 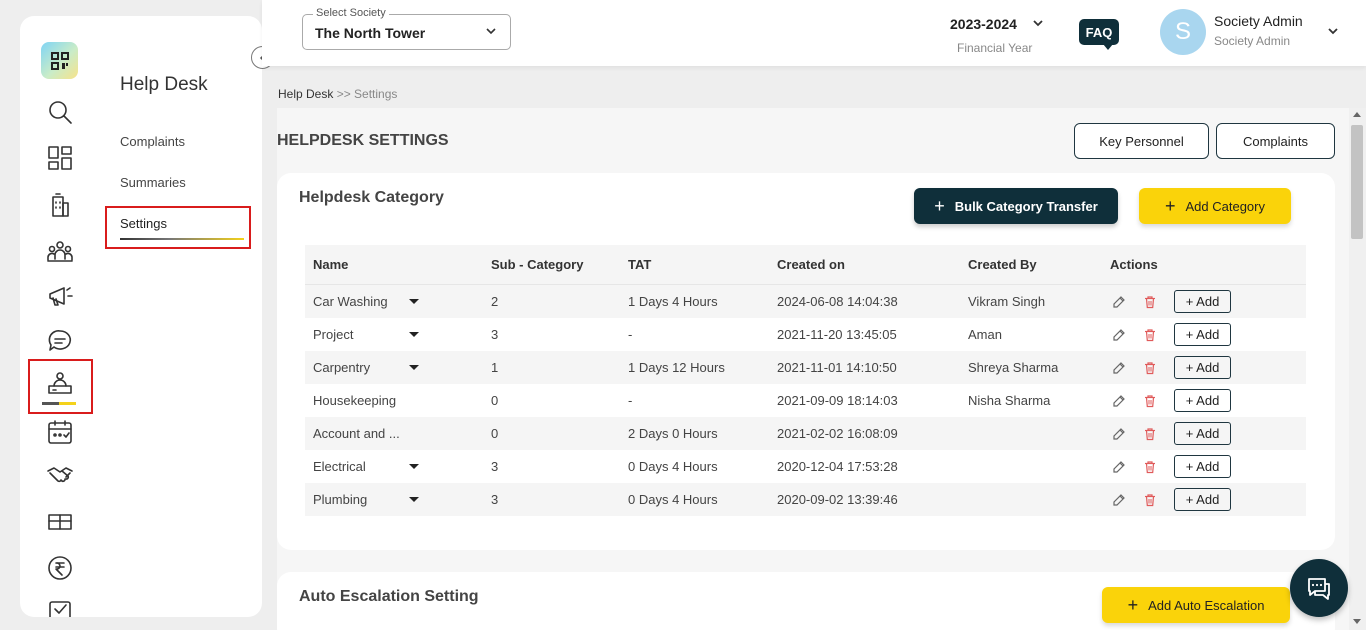 What do you see at coordinates (1357, 114) in the screenshot?
I see `scroll-up-arrow-icon` at bounding box center [1357, 114].